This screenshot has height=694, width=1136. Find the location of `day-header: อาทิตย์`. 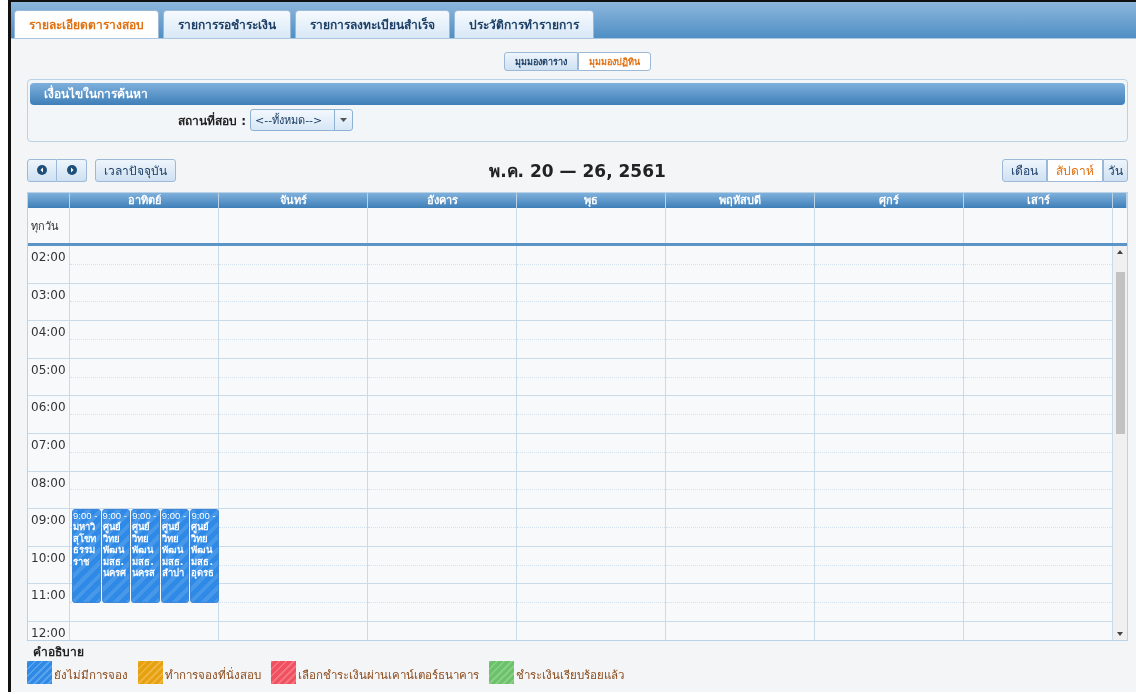

day-header: อาทิตย์ is located at coordinates (144, 200).